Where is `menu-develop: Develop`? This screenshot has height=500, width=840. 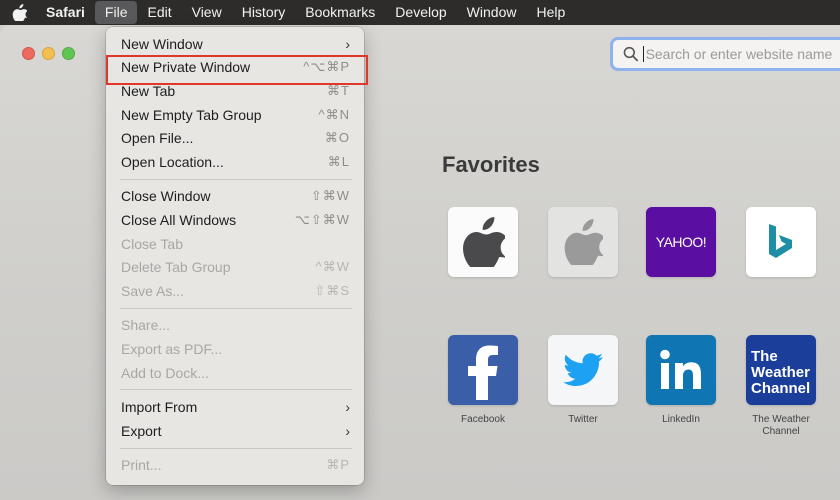
menu-develop: Develop is located at coordinates (420, 12).